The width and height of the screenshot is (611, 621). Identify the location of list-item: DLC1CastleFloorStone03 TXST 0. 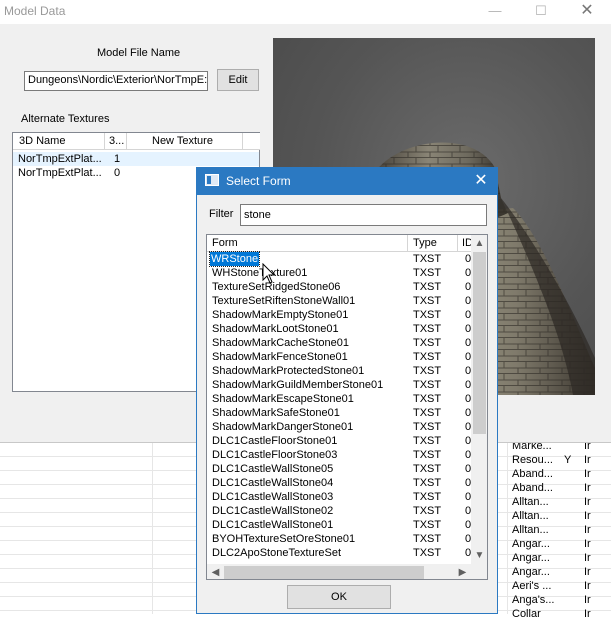
(339, 455).